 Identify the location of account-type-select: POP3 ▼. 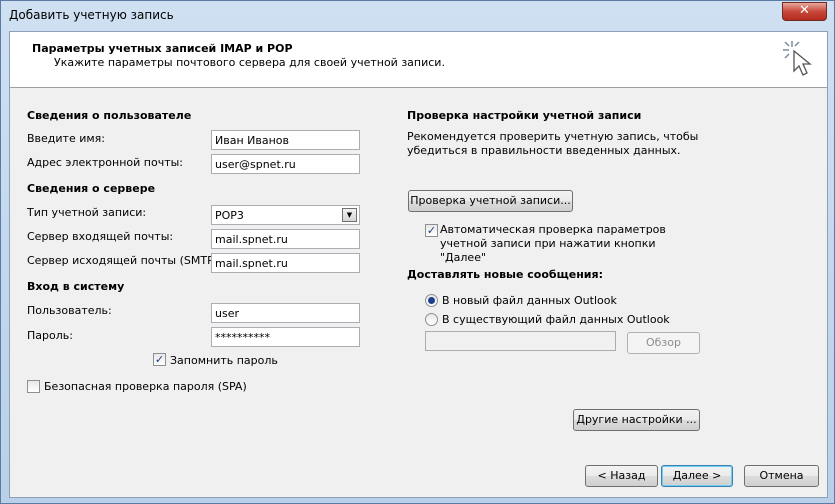
(285, 215).